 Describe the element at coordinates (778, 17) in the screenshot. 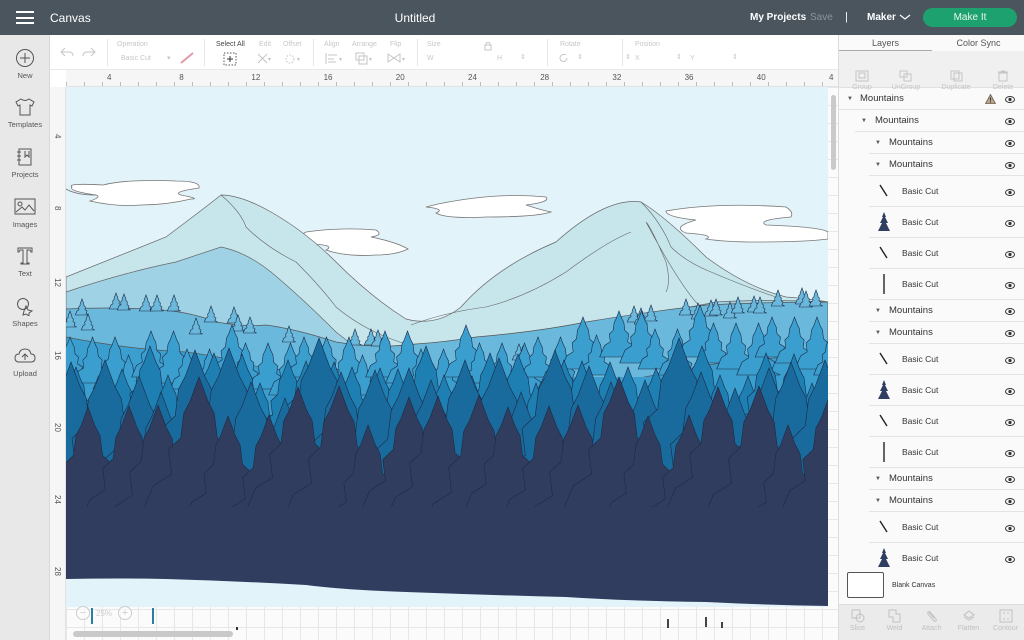

I see `my-projects-link: My Projects` at that location.